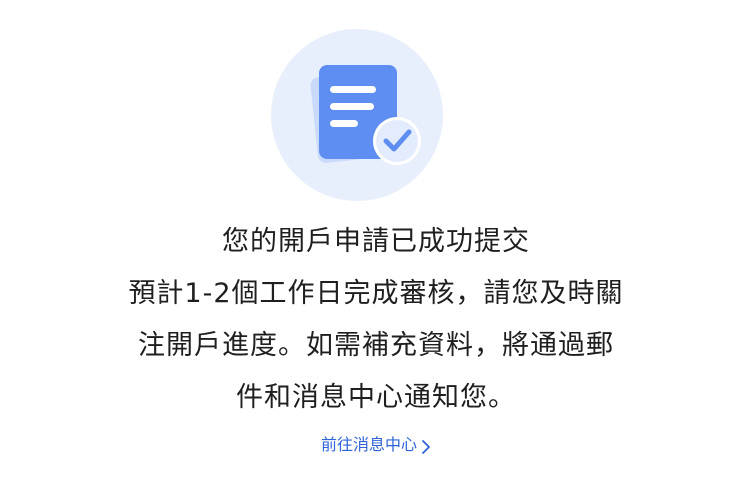 This screenshot has height=495, width=752. I want to click on status-detail-line-2: 注開戶進度。如需補充資料，將通過郵, so click(376, 345).